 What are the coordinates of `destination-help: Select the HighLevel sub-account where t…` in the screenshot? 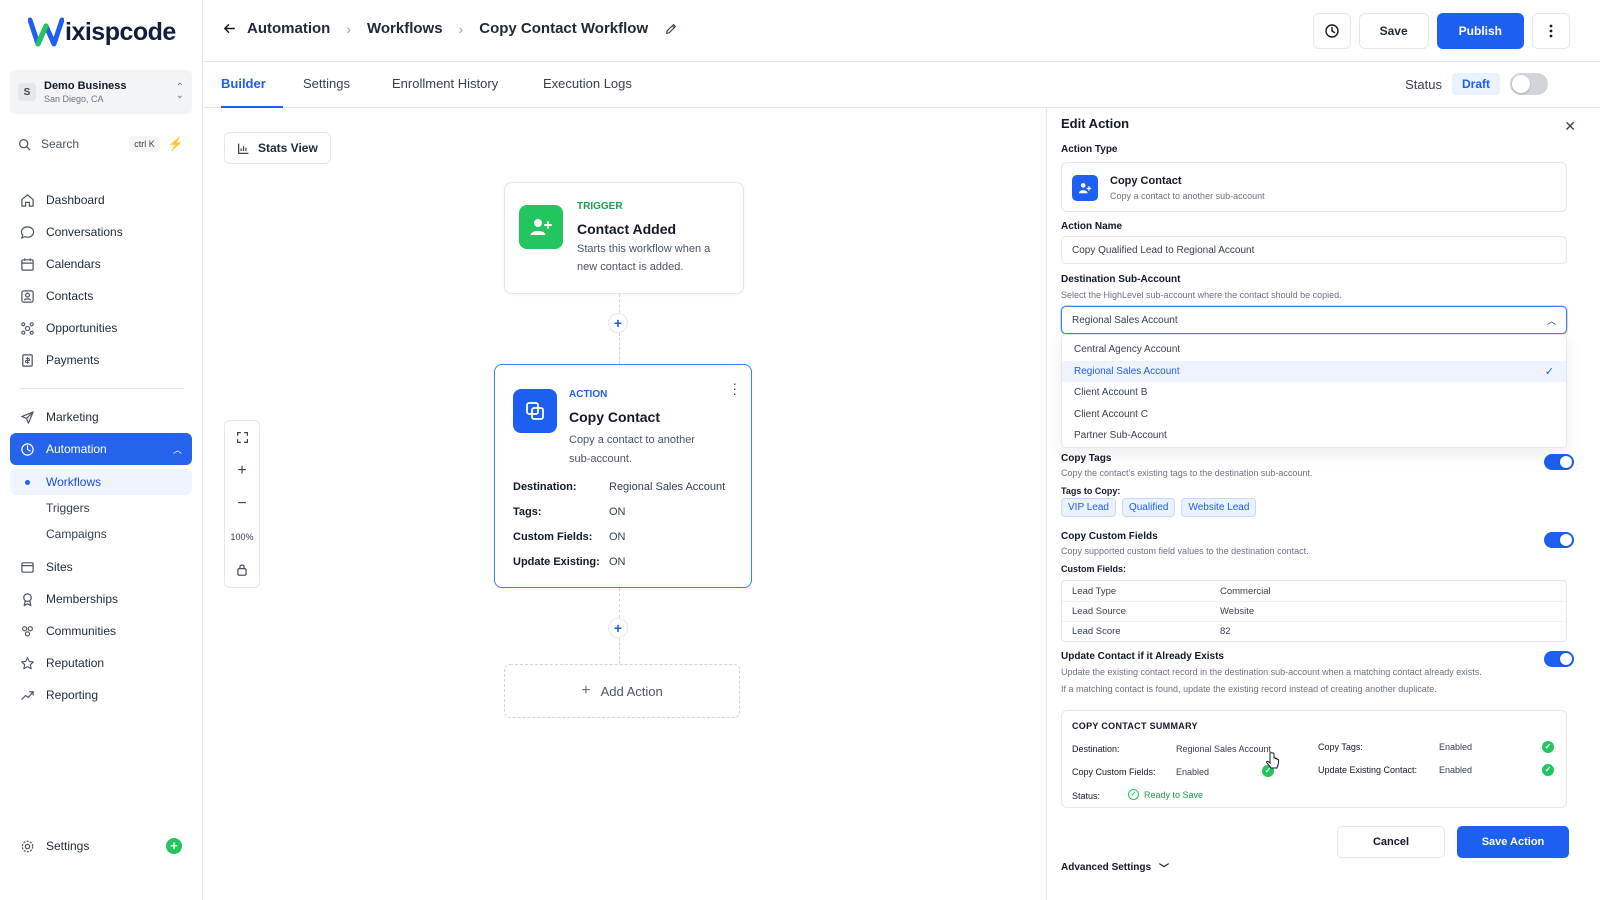 It's located at (1201, 295).